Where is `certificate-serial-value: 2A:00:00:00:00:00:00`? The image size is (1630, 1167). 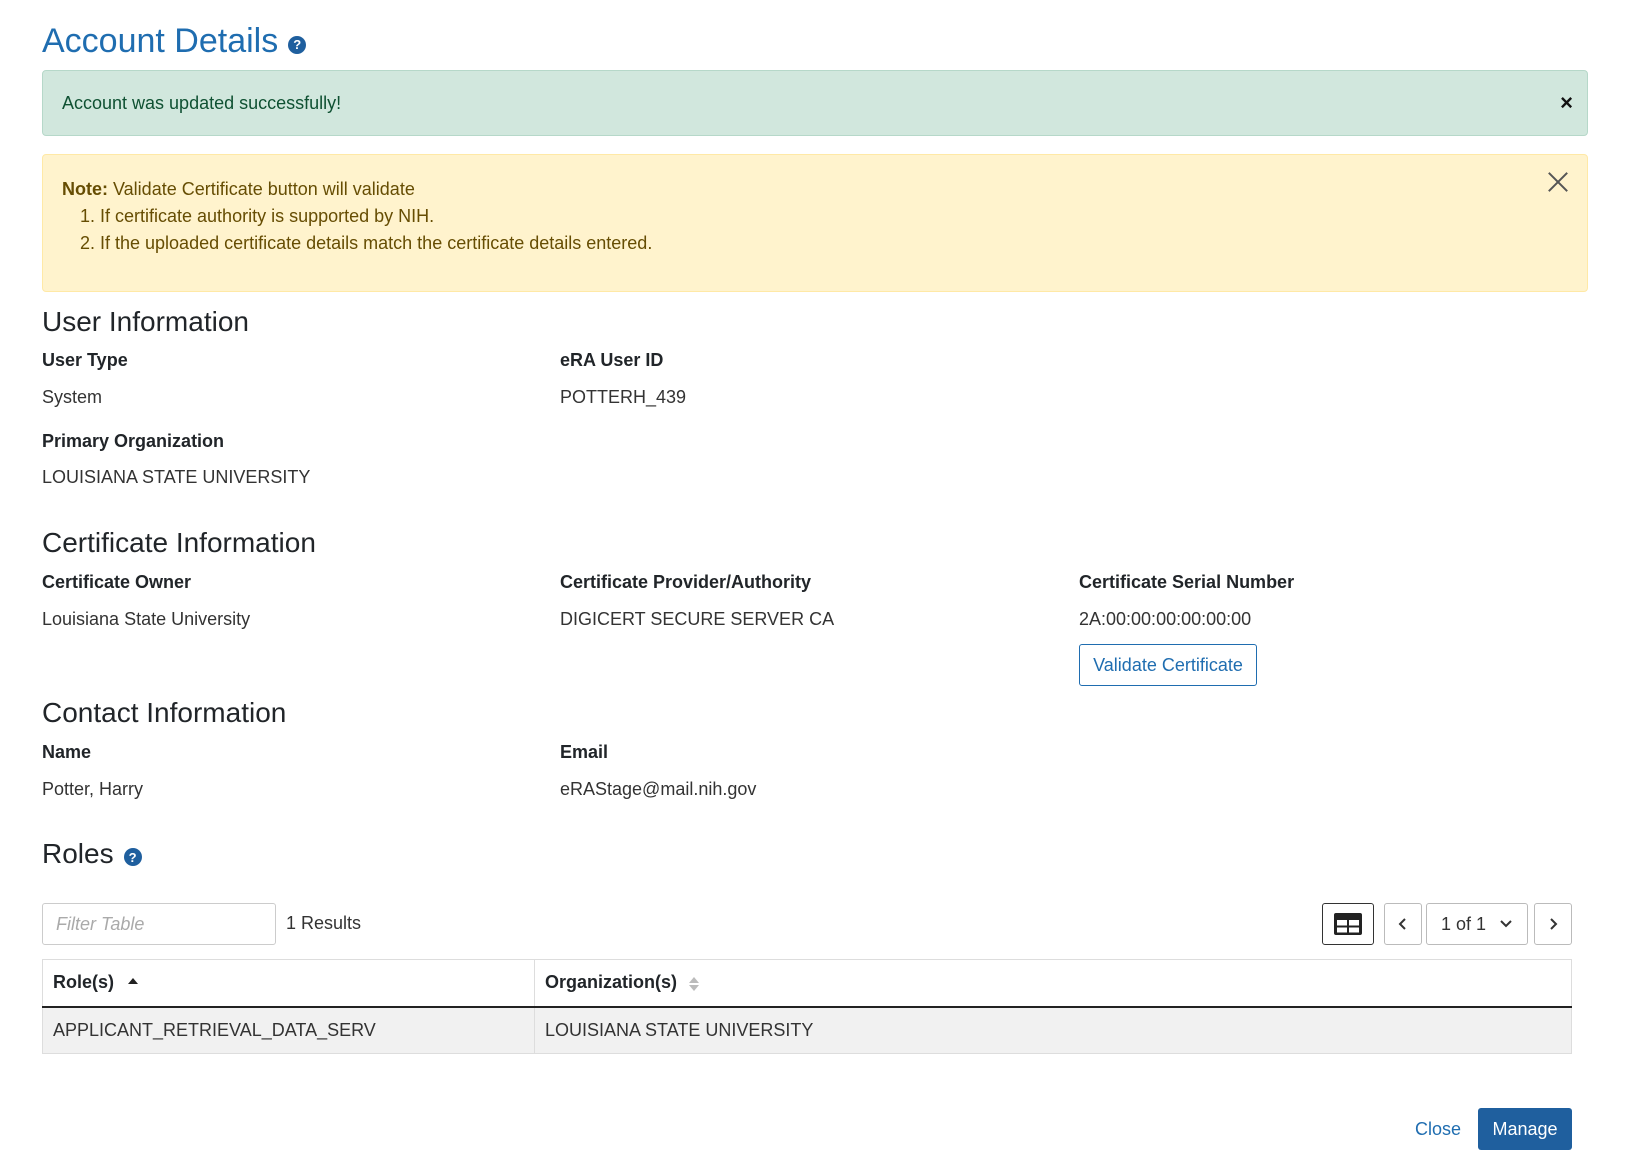 certificate-serial-value: 2A:00:00:00:00:00:00 is located at coordinates (1165, 619).